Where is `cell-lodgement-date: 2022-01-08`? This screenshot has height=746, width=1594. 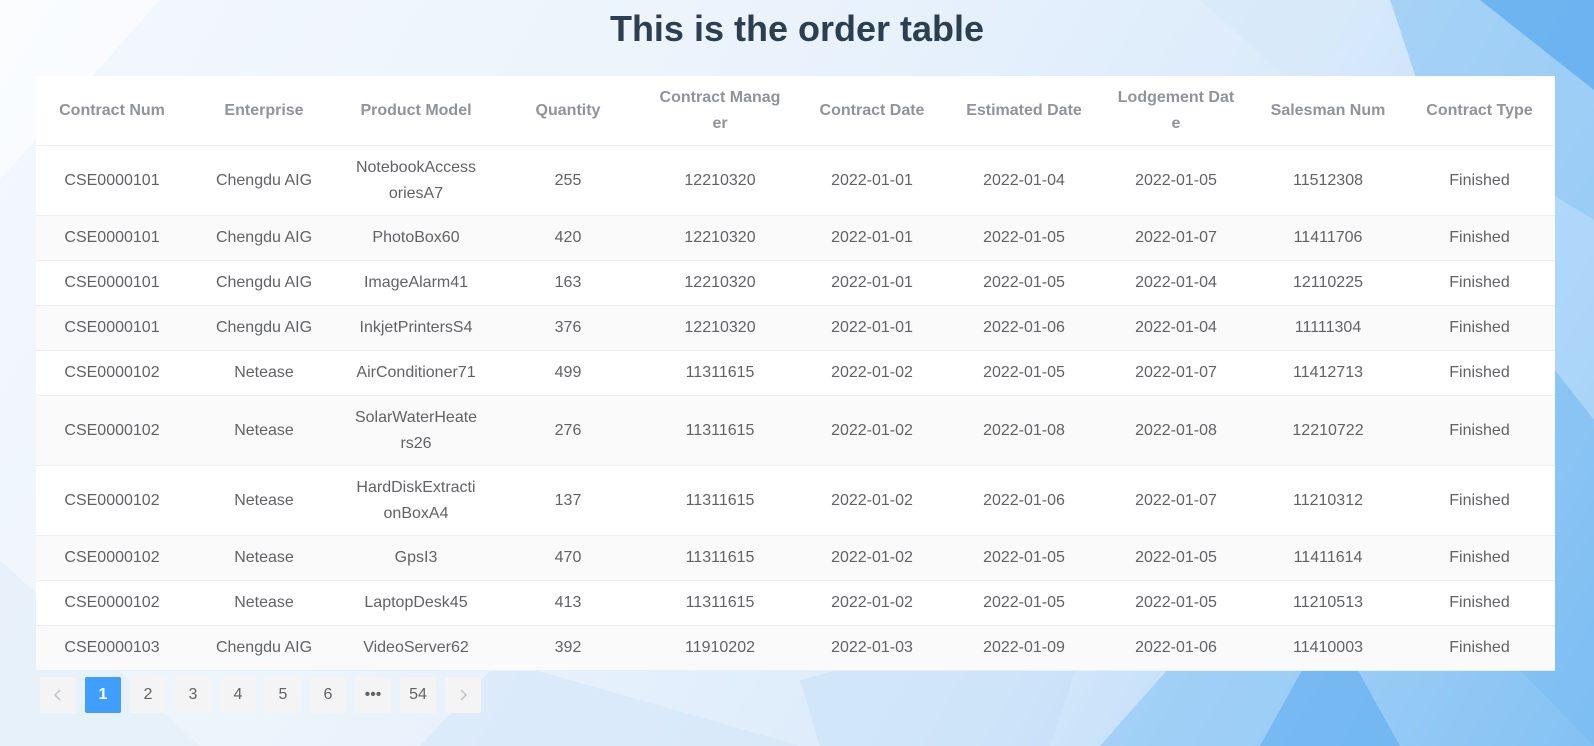 cell-lodgement-date: 2022-01-08 is located at coordinates (1176, 430).